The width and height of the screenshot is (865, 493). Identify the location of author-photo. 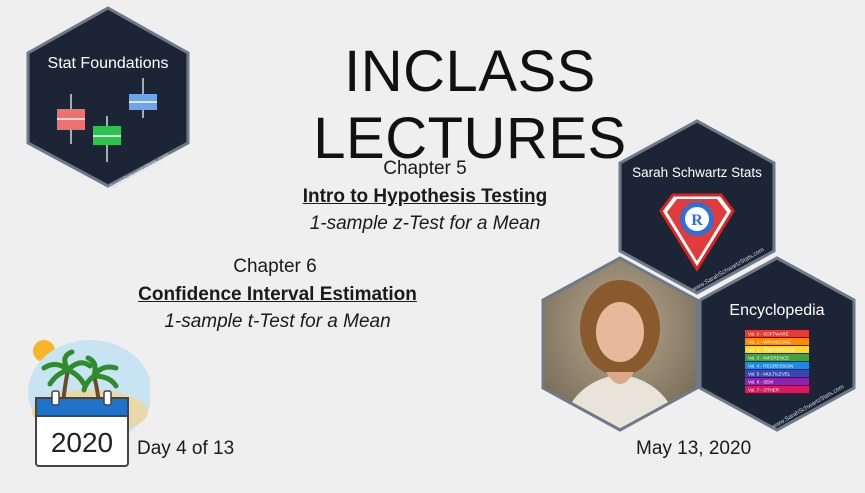
(620, 344).